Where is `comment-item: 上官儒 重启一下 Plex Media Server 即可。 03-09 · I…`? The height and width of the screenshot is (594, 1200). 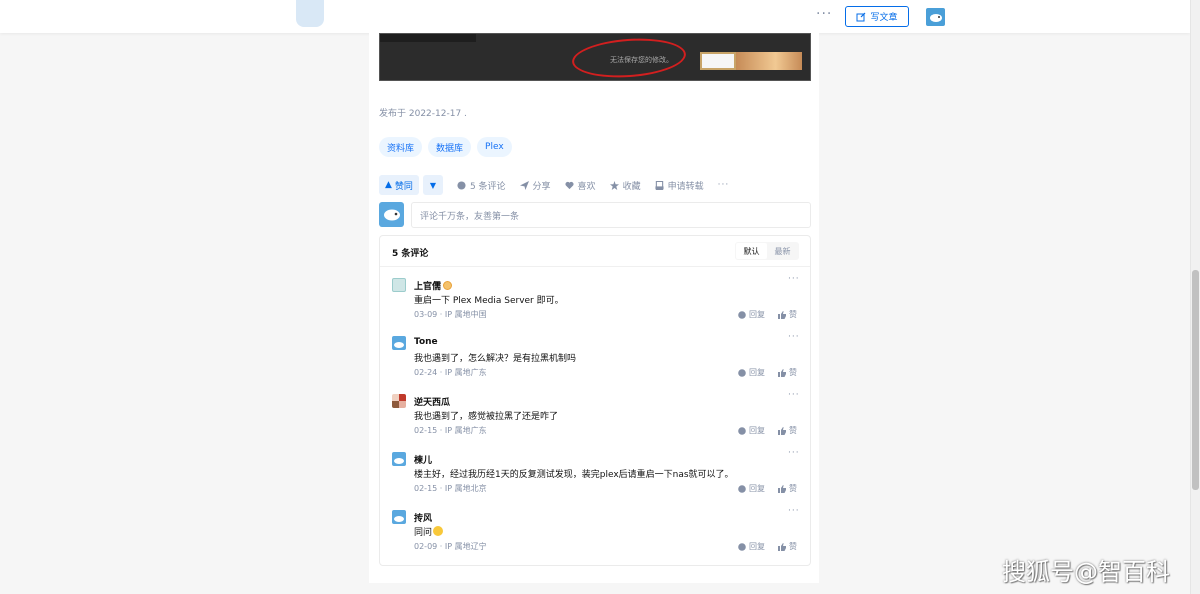 comment-item: 上官儒 重启一下 Plex Media Server 即可。 03-09 · I… is located at coordinates (596, 300).